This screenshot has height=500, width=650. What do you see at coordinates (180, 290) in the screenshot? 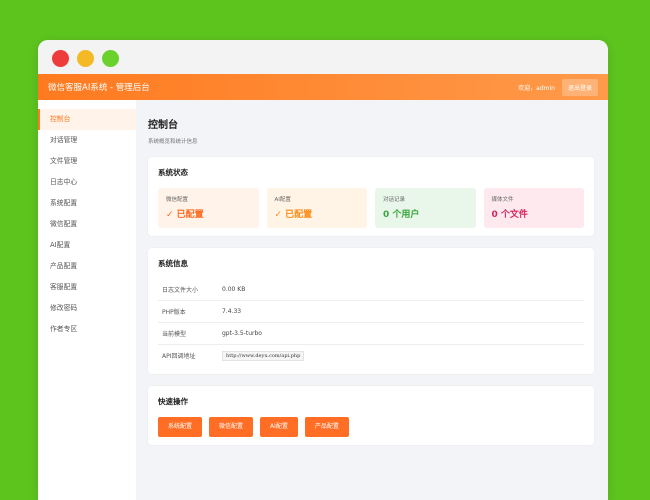
I see `info-label: 日志文件大小` at bounding box center [180, 290].